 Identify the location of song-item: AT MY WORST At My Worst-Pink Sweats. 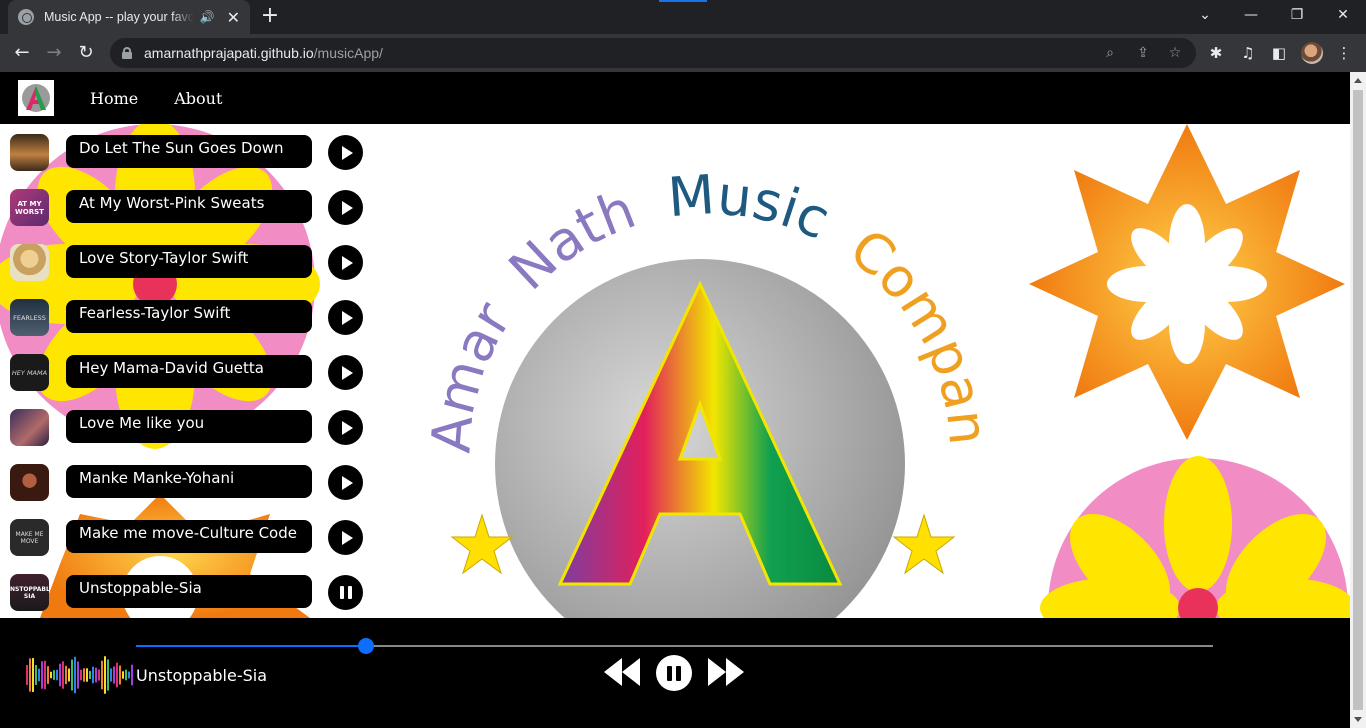
(190, 207).